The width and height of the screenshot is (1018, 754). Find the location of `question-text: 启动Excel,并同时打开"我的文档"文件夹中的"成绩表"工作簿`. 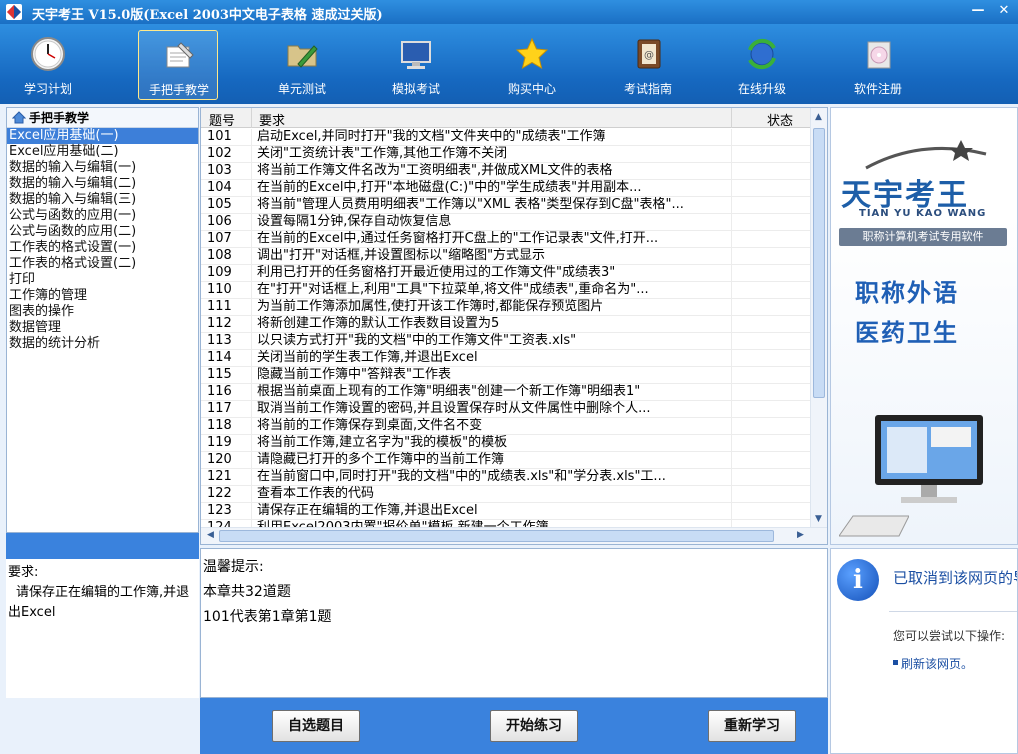

question-text: 启动Excel,并同时打开"我的文档"文件夹中的"成绩表"工作簿 is located at coordinates (431, 136).